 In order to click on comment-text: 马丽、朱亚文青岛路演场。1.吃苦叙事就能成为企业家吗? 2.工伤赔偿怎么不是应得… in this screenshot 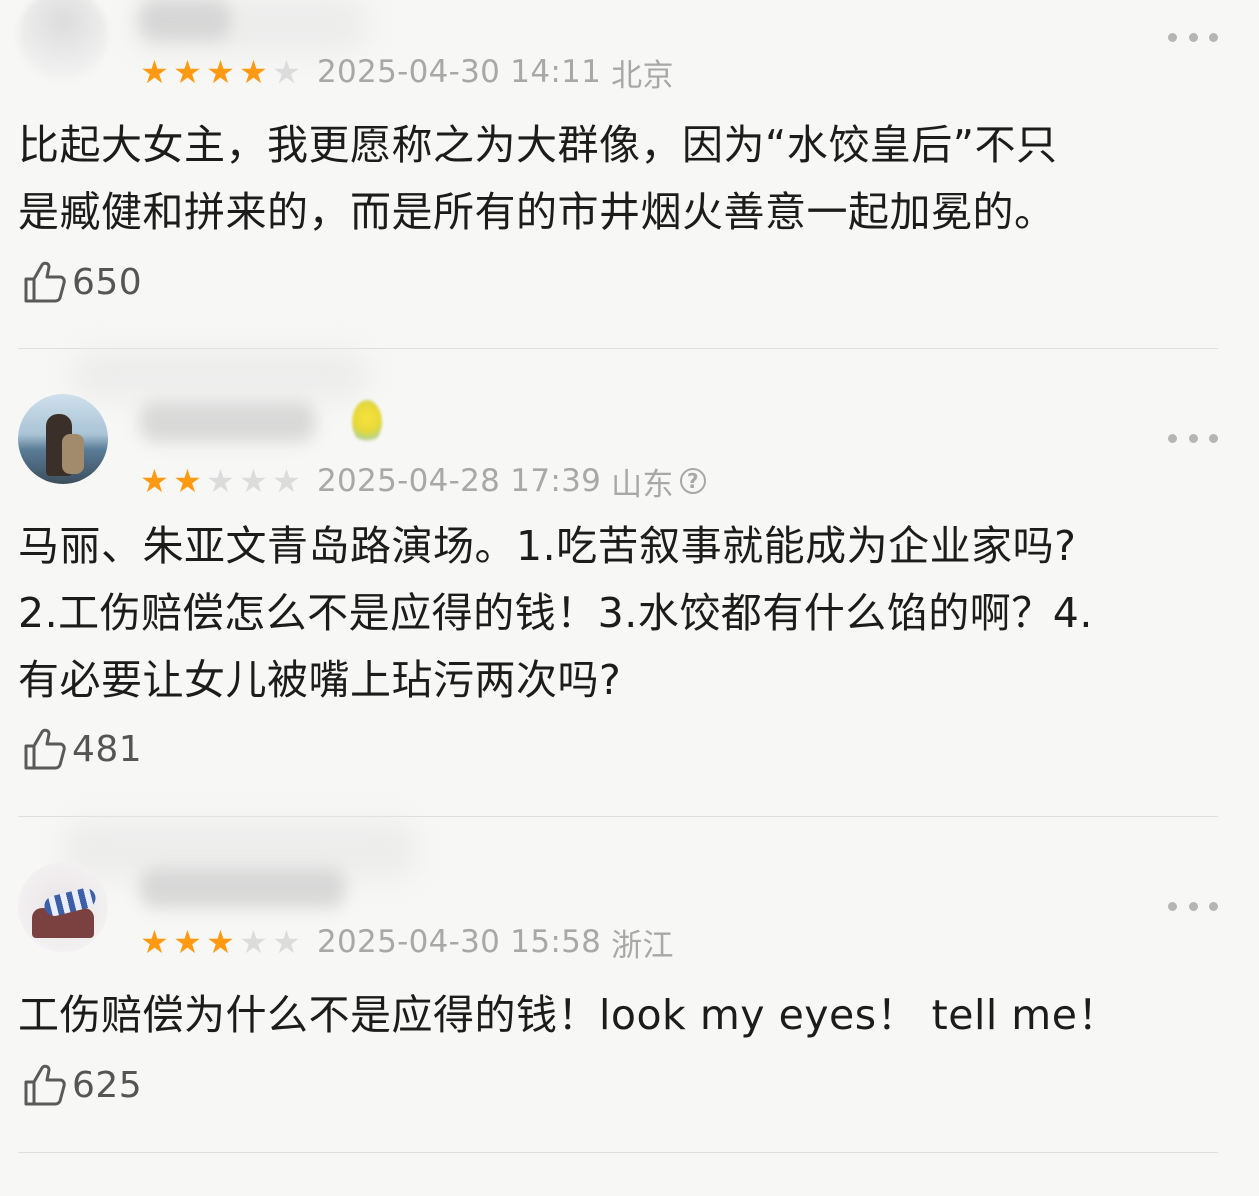, I will do `click(555, 613)`.